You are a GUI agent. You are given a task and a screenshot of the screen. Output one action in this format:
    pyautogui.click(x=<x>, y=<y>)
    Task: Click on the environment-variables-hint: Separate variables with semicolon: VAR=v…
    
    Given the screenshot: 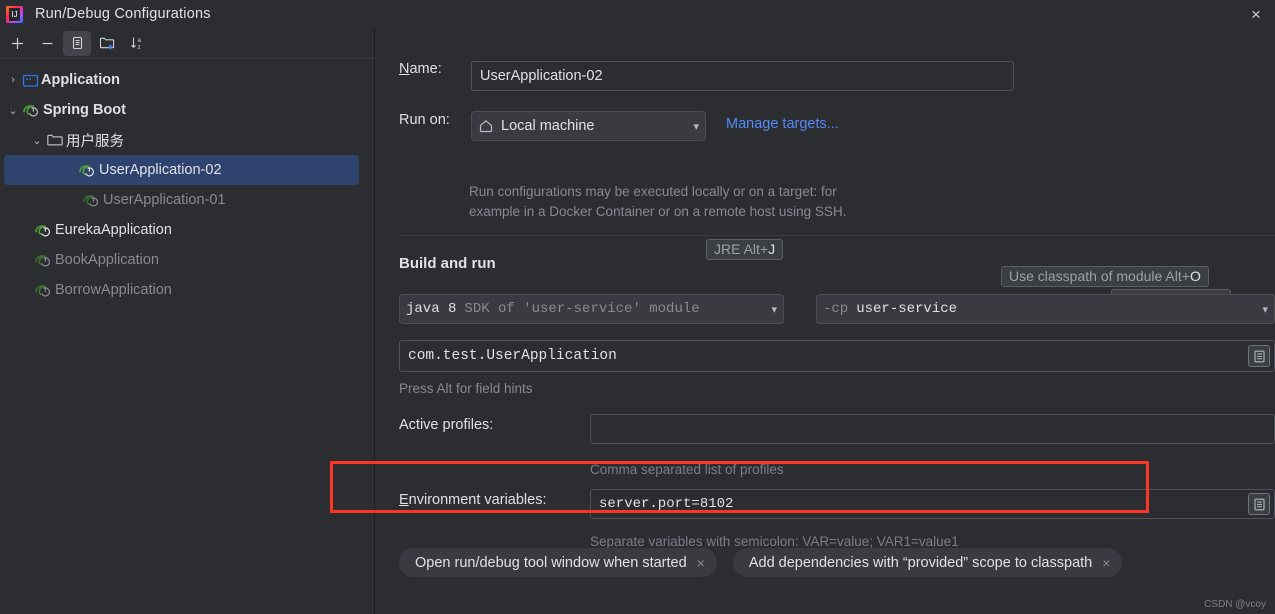 What is the action you would take?
    pyautogui.click(x=774, y=541)
    